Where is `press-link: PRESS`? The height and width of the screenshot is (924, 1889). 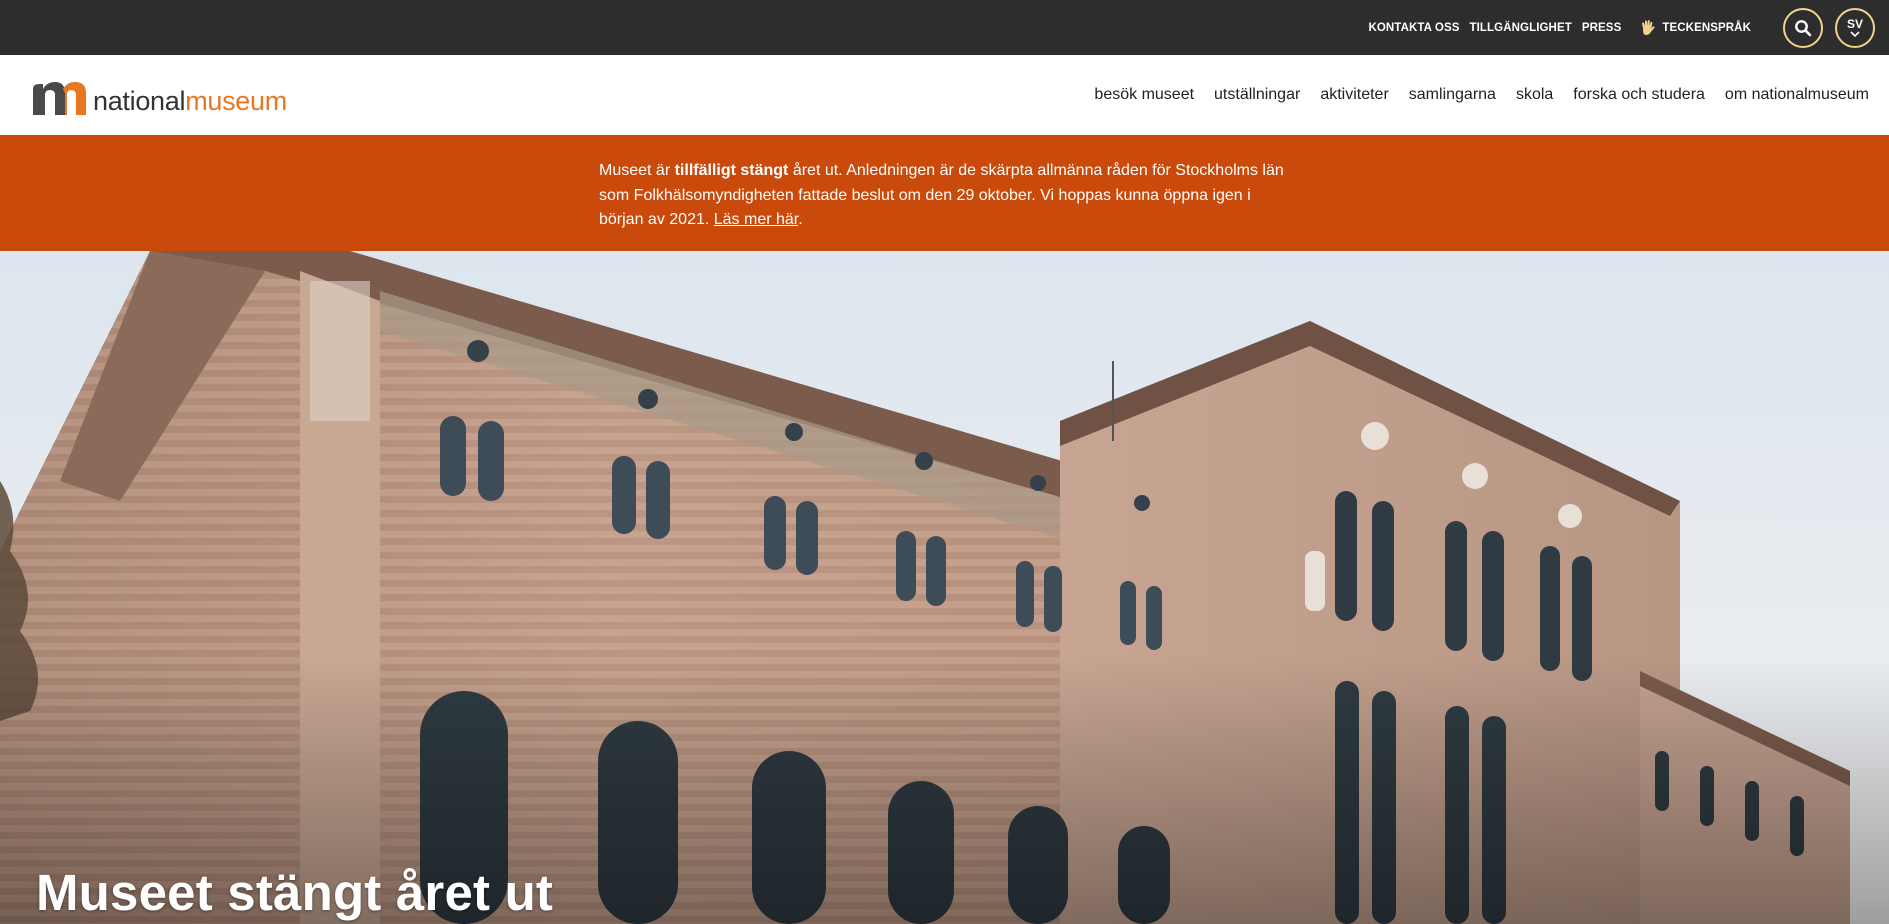
press-link: PRESS is located at coordinates (1602, 28).